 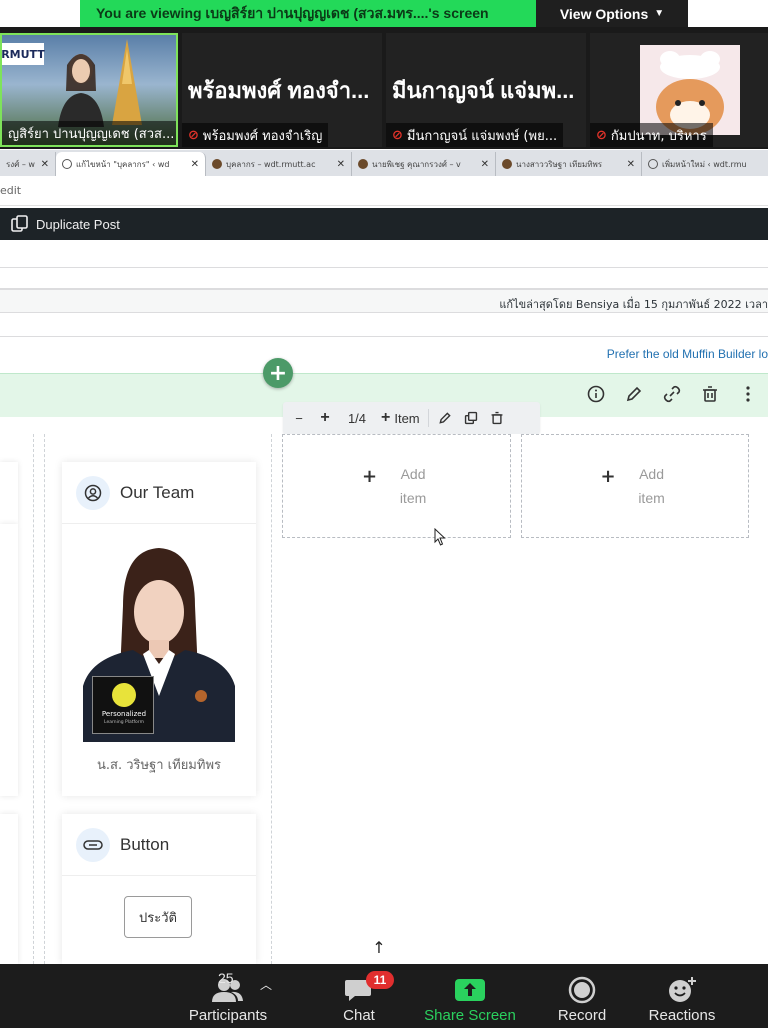 I want to click on increase-size-button: +, so click(x=325, y=418).